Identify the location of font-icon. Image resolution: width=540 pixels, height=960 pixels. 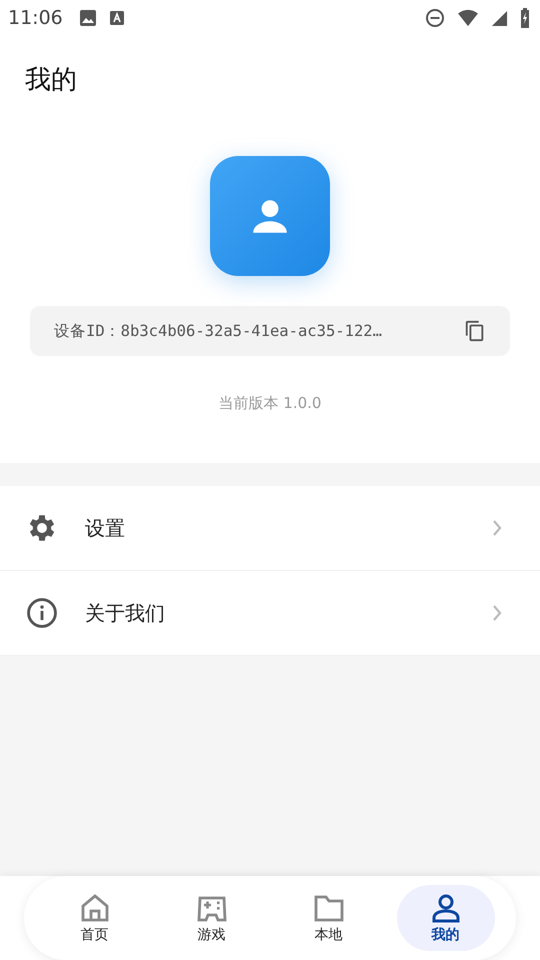
(116, 18).